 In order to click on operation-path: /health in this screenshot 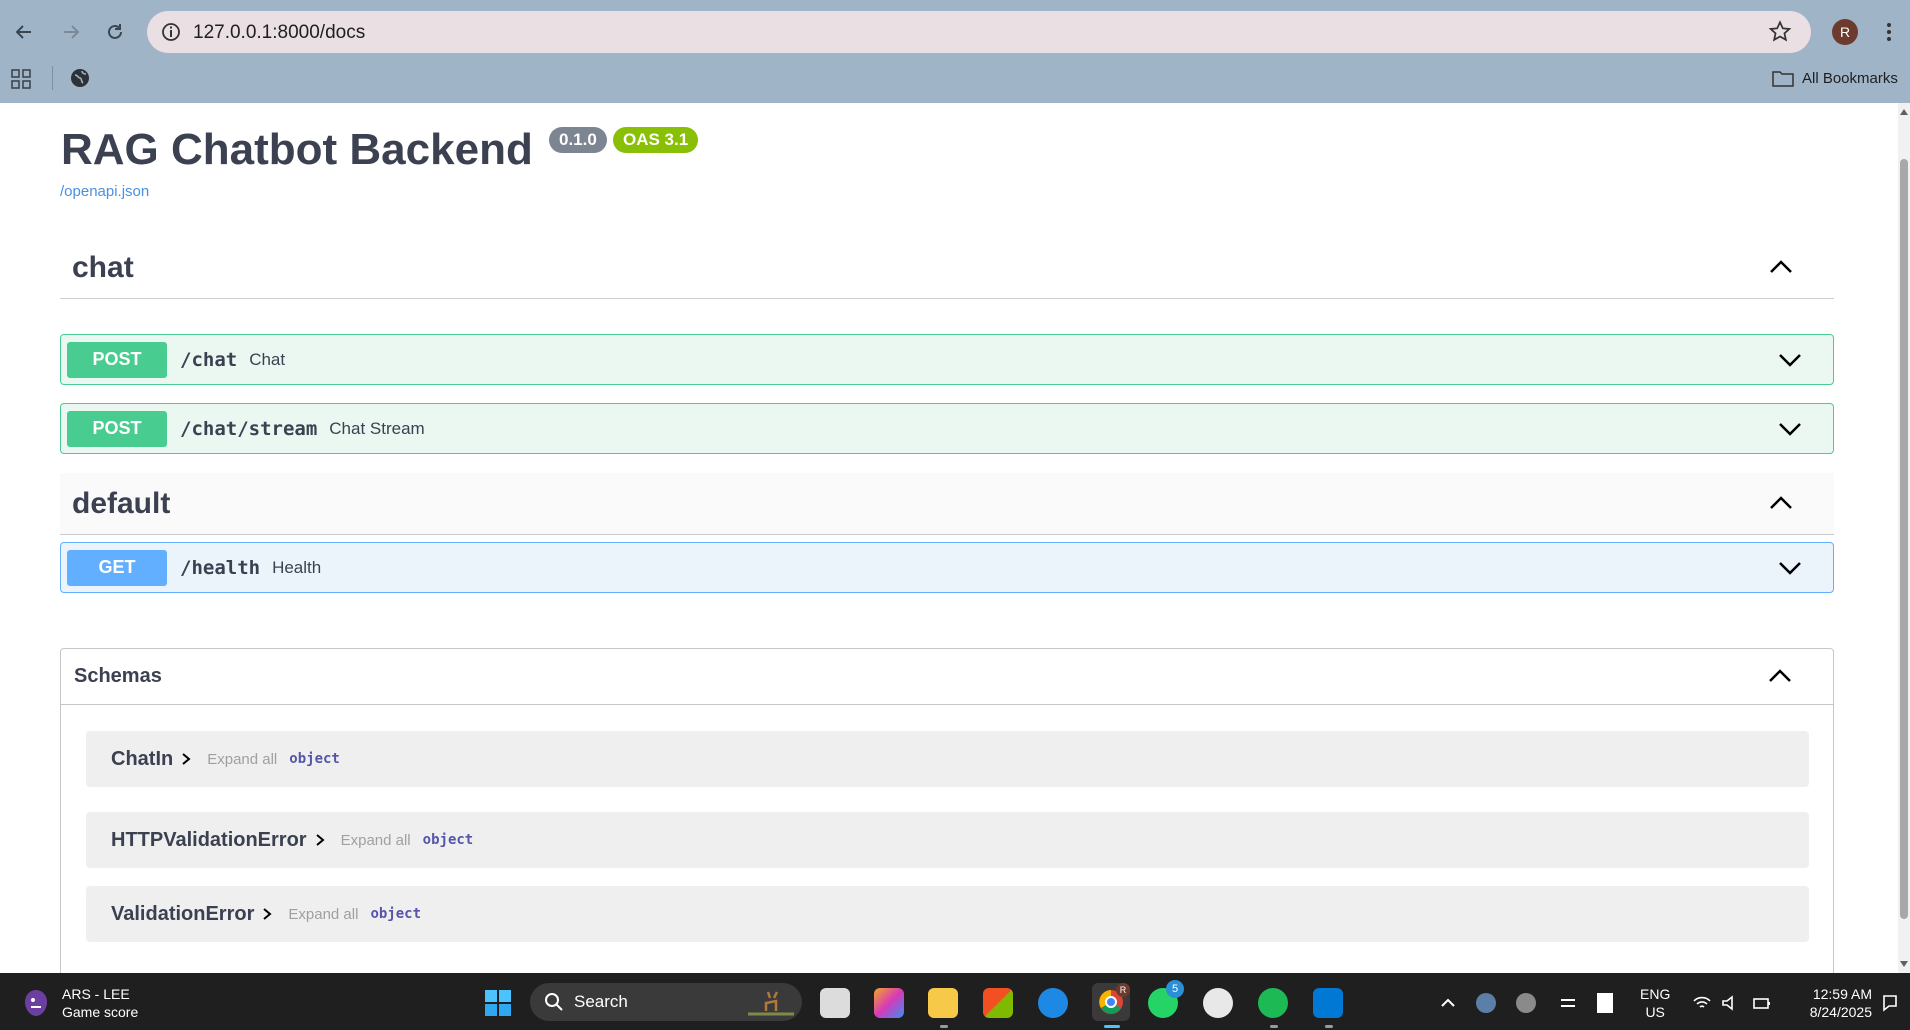, I will do `click(220, 567)`.